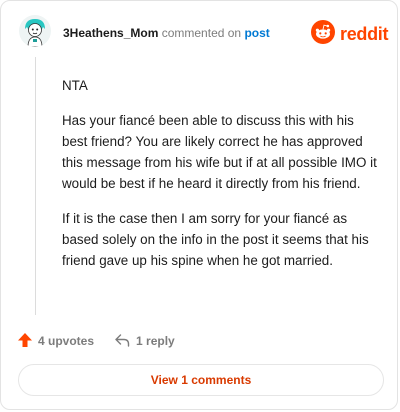 Image resolution: width=400 pixels, height=412 pixels. I want to click on user-avatar, so click(35, 31).